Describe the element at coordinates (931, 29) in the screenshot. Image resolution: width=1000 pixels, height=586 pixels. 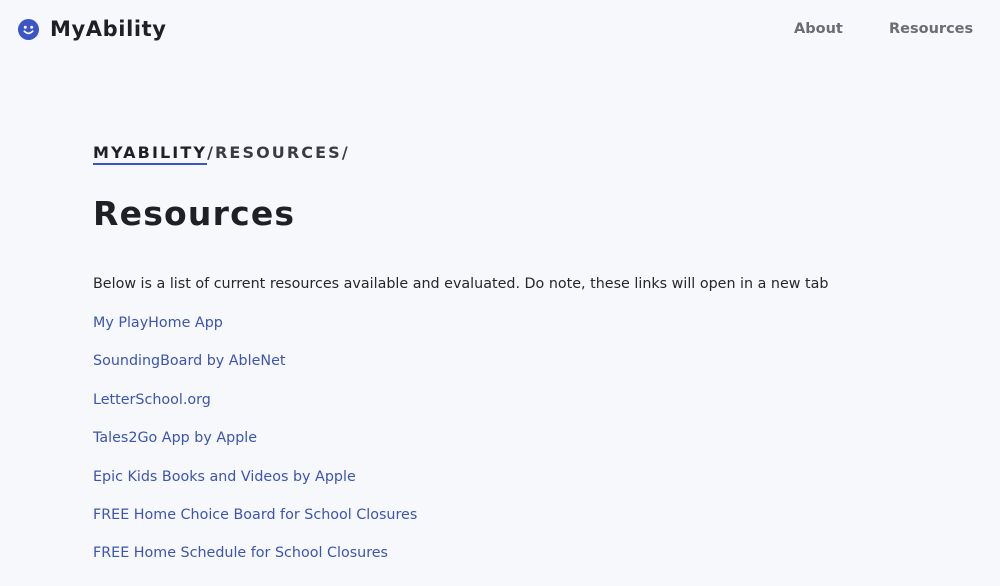
I see `nav-link-resources: Resources` at that location.